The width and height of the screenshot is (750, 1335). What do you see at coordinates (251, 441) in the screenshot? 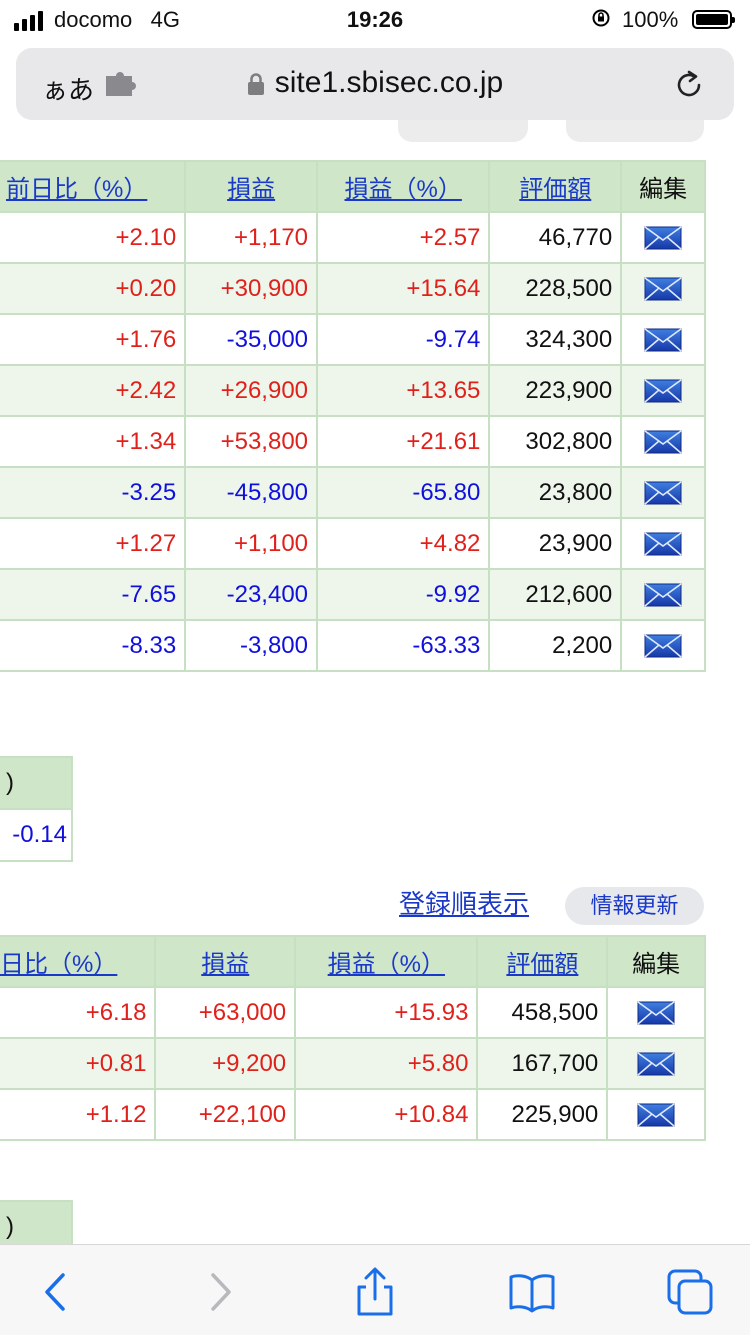
I see `pl-cell: +53,800` at bounding box center [251, 441].